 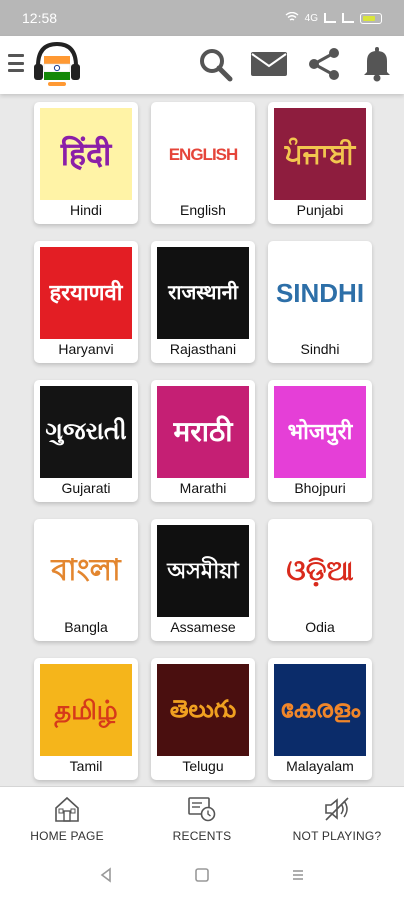 What do you see at coordinates (320, 154) in the screenshot?
I see `tile-image: ਪੰਜਾਬੀ` at bounding box center [320, 154].